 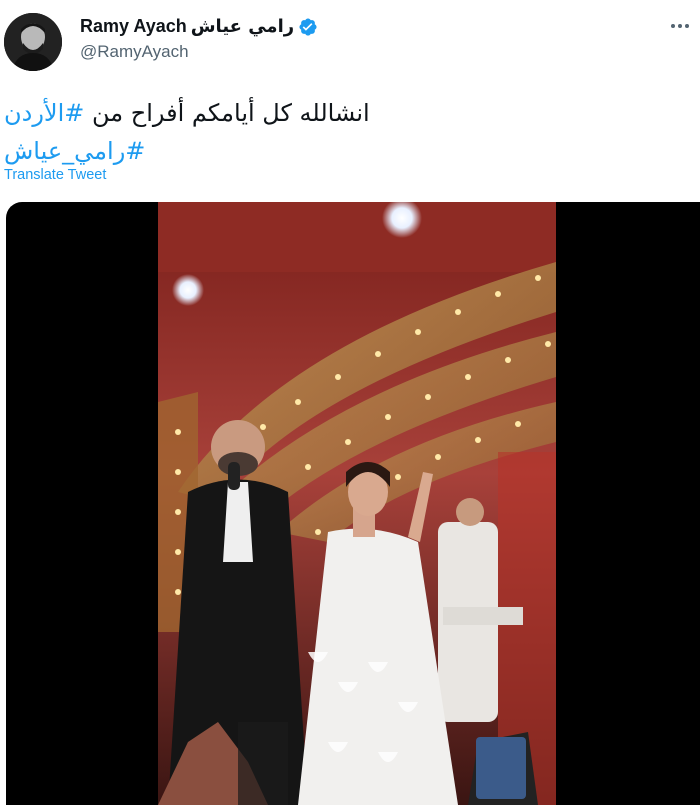 I want to click on author-name-row: Ramy Ayach رامي عياش, so click(x=199, y=26).